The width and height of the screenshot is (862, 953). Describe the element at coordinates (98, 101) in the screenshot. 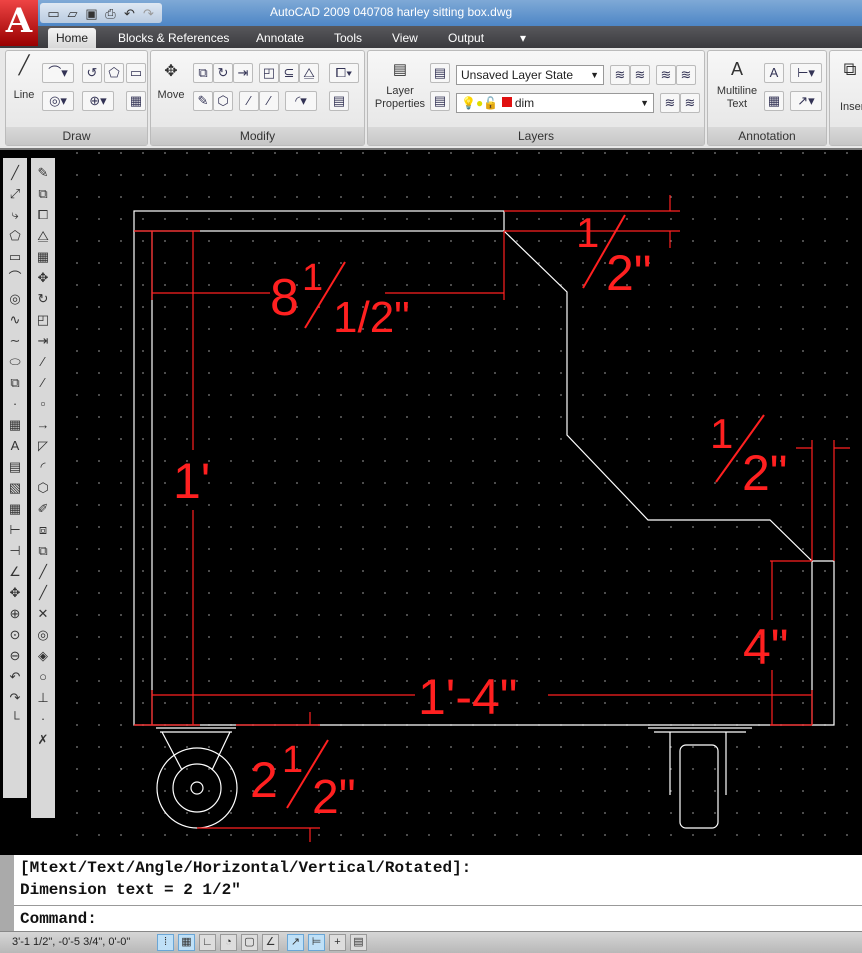

I see `ellipse-icon: ⊕▾` at that location.